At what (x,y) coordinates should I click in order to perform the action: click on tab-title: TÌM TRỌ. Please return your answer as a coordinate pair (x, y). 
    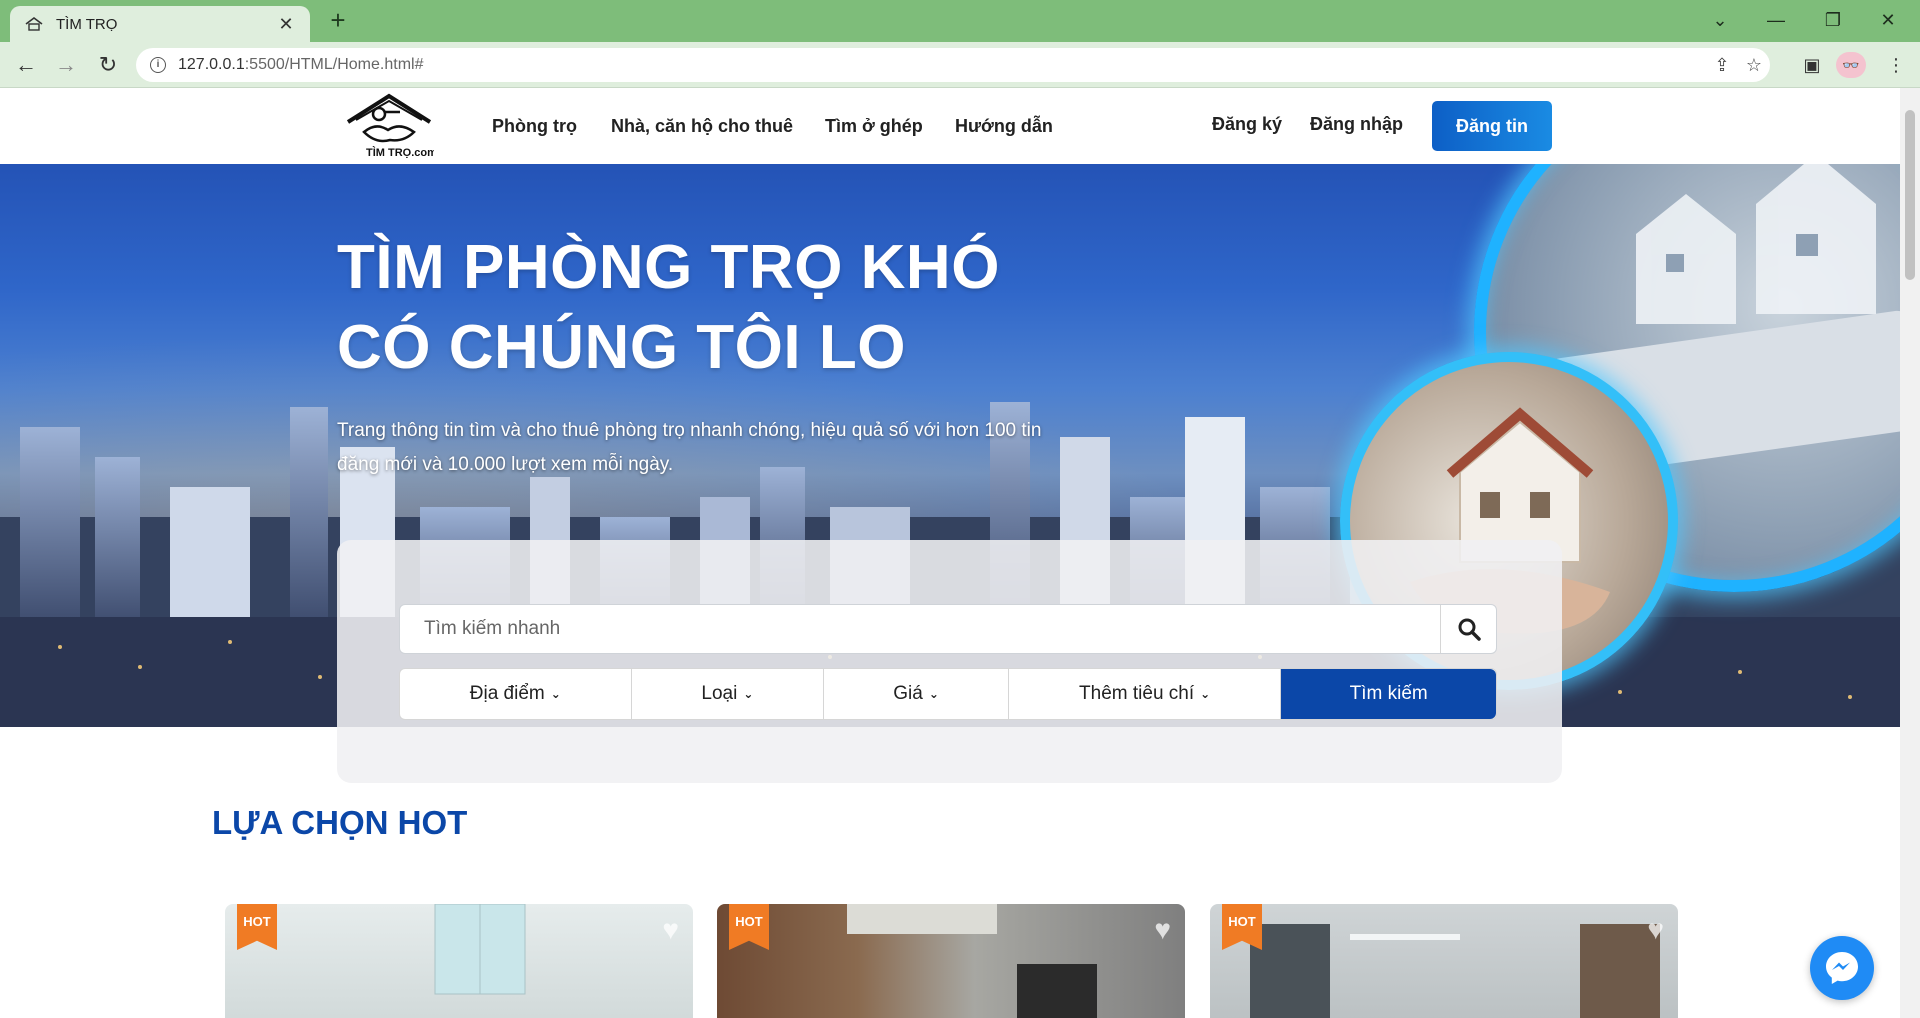
    Looking at the image, I should click on (87, 24).